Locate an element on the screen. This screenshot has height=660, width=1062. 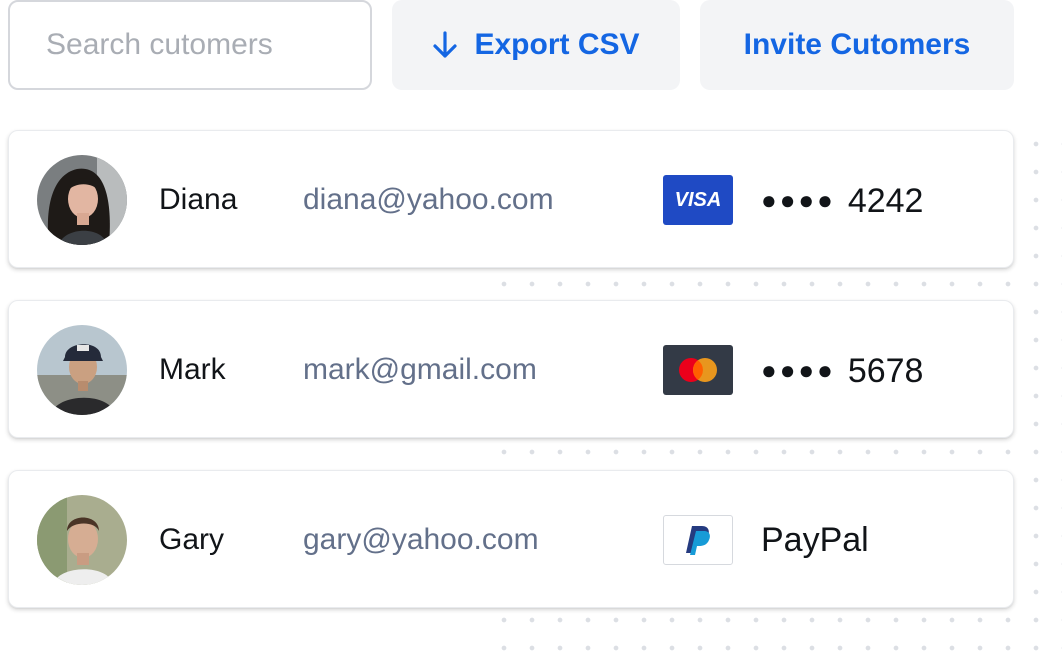
visa-logo-text: VISA is located at coordinates (698, 199).